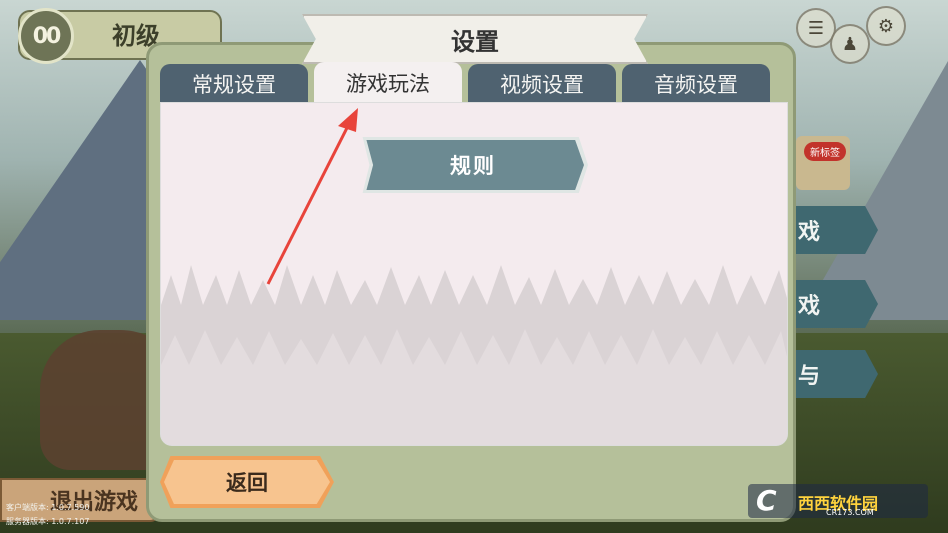  I want to click on watermark-logo: C, so click(766, 500).